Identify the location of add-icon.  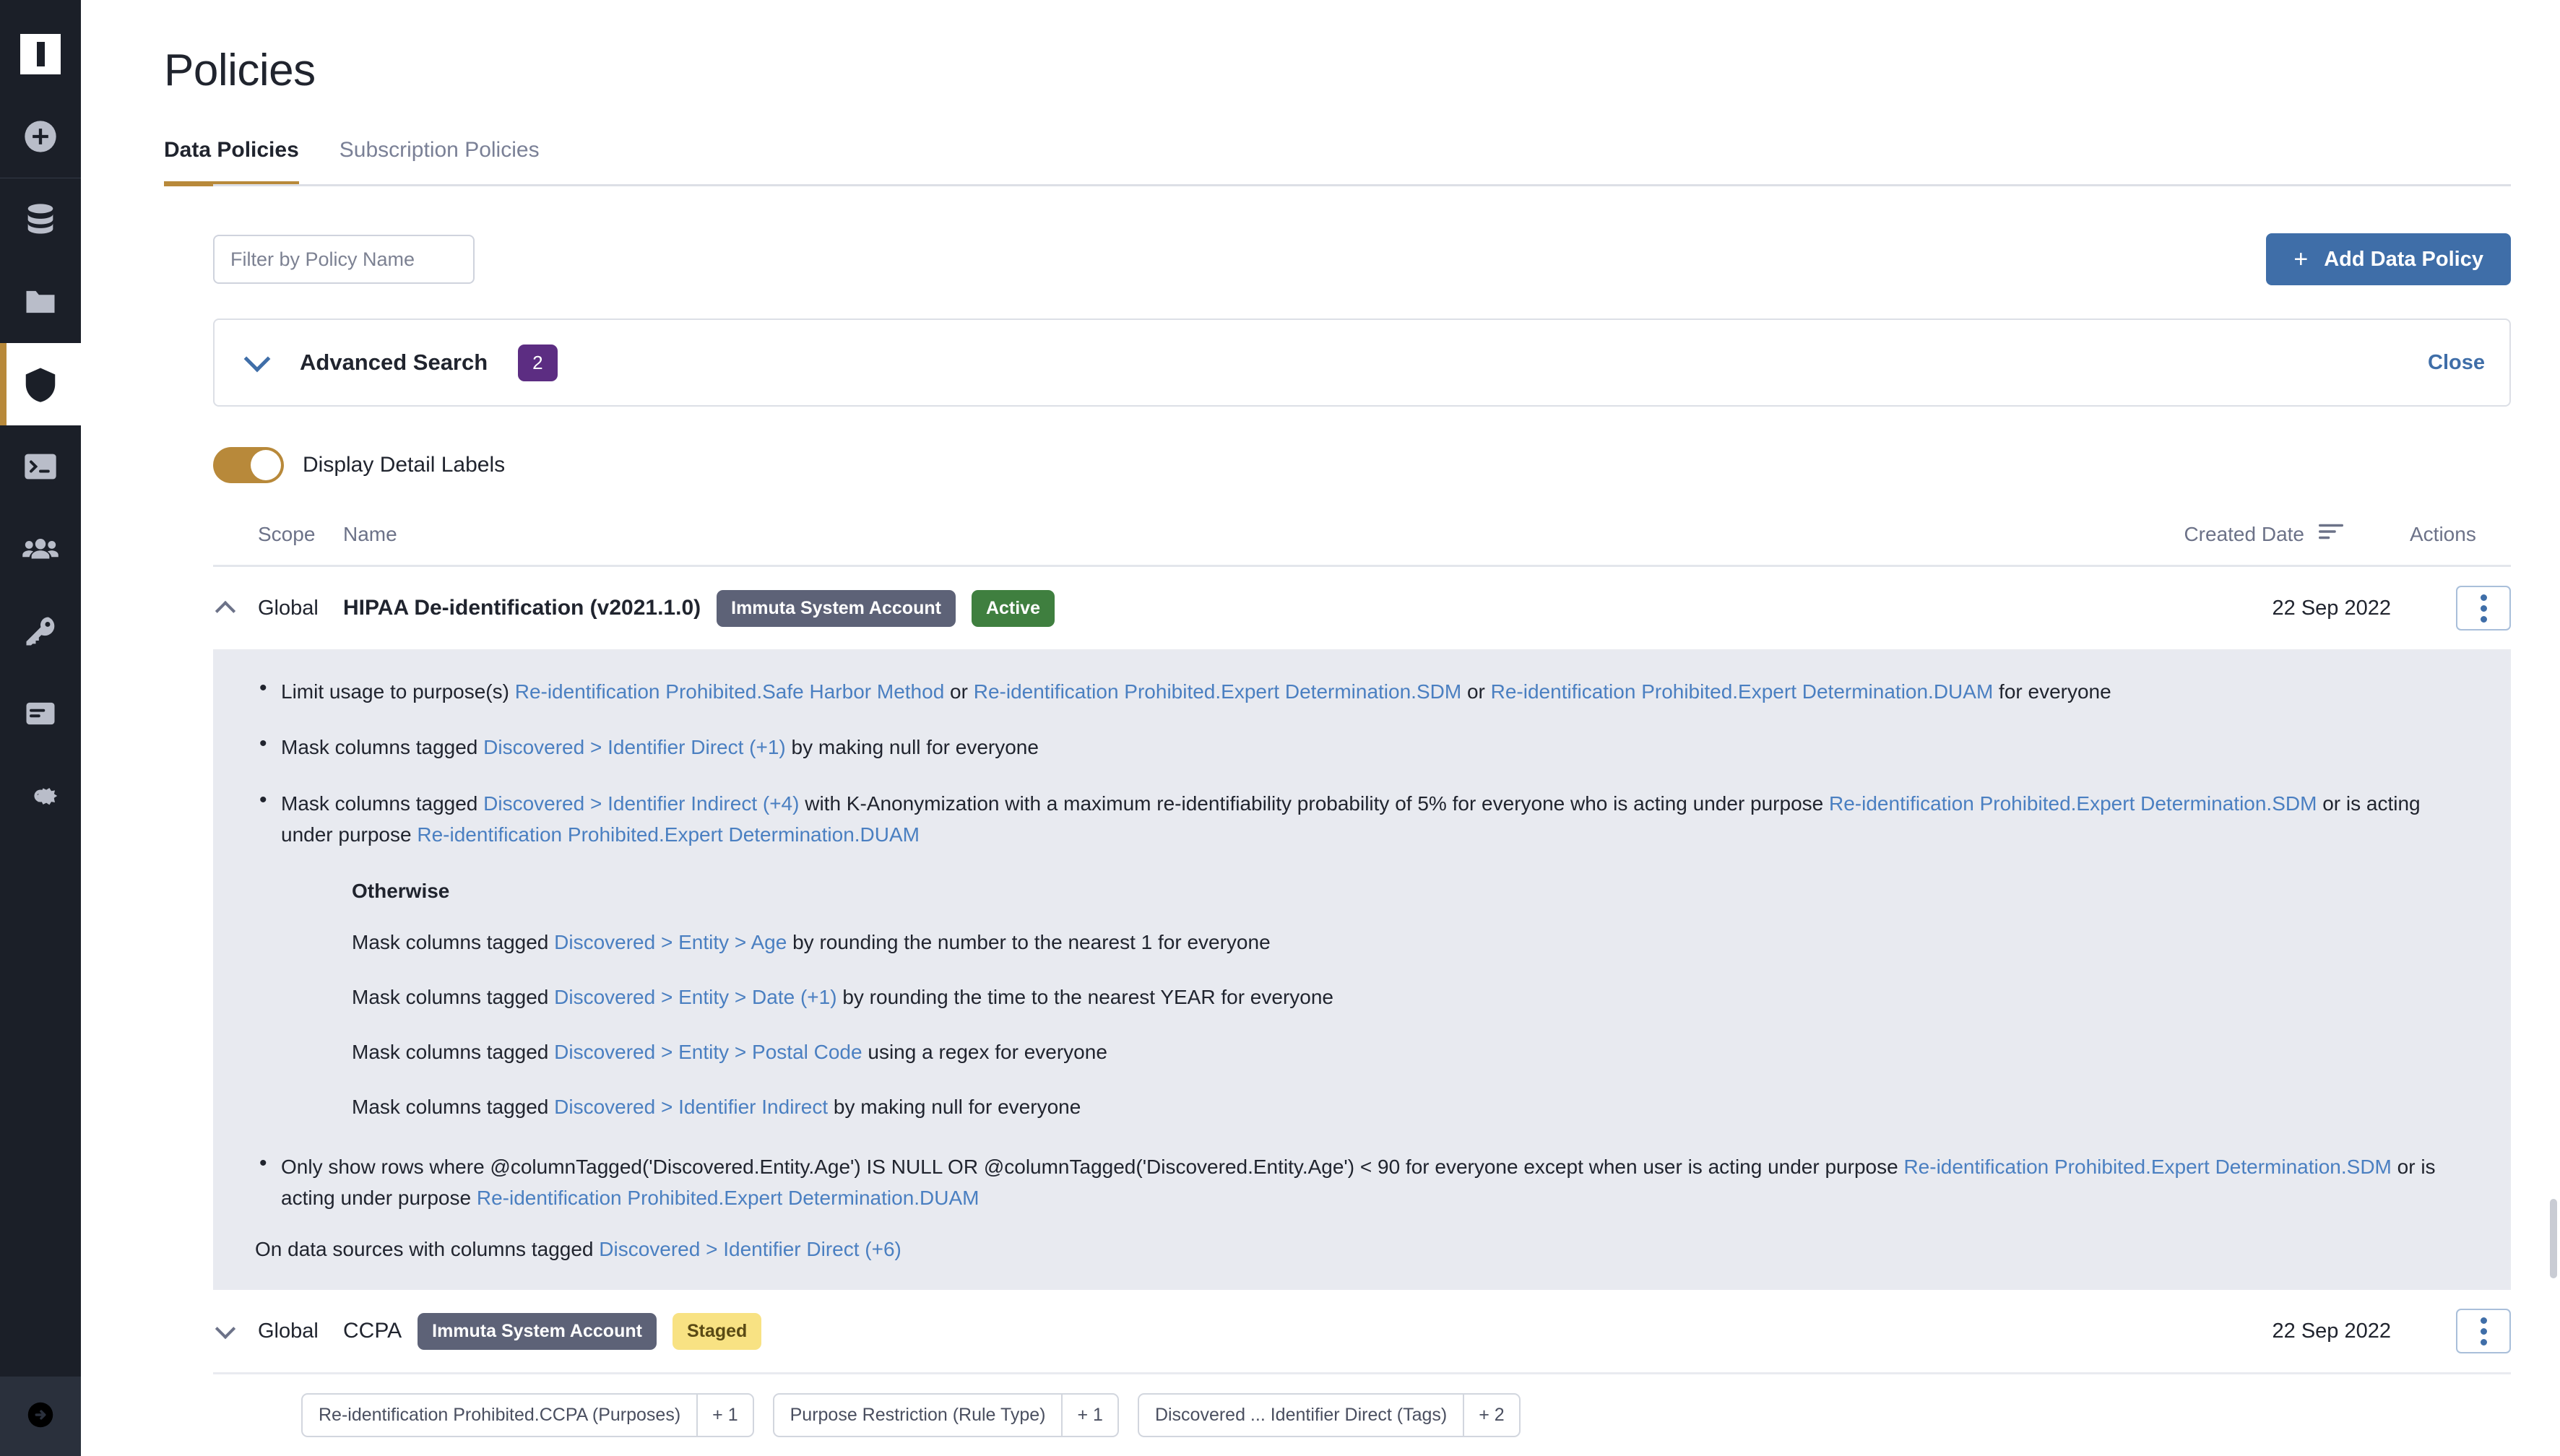
(40, 136).